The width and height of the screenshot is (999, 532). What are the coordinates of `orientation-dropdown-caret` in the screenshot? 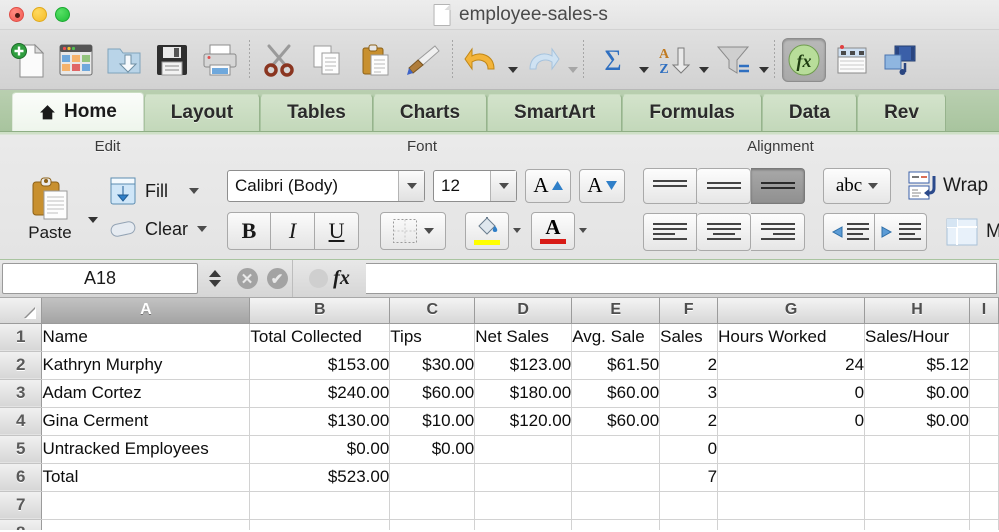 It's located at (873, 185).